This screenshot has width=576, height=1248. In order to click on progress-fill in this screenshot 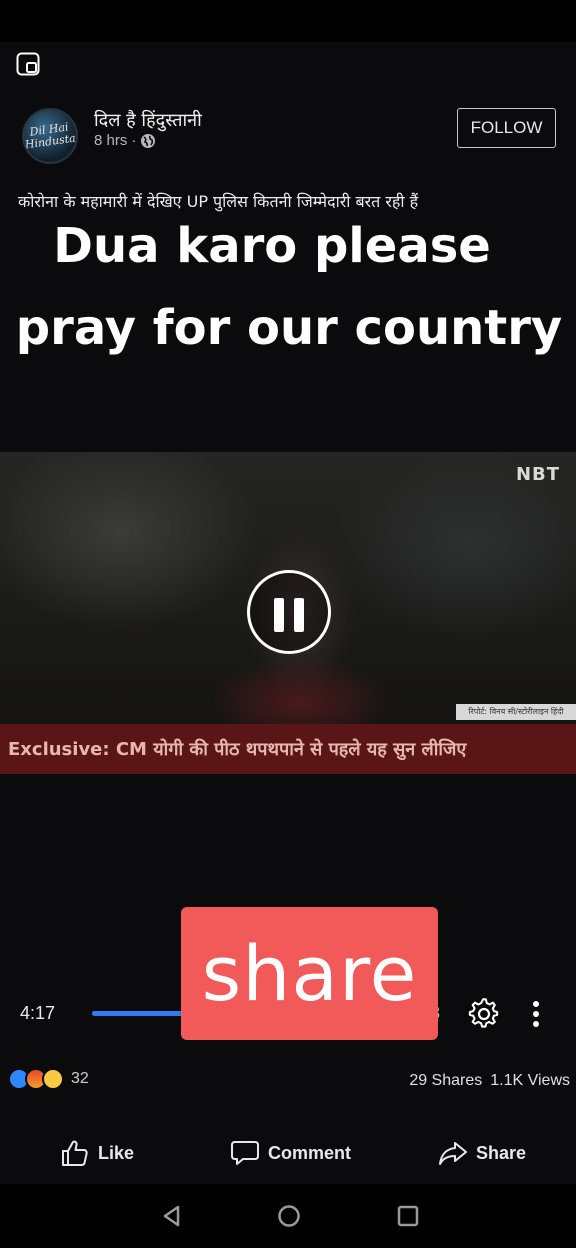, I will do `click(138, 1013)`.